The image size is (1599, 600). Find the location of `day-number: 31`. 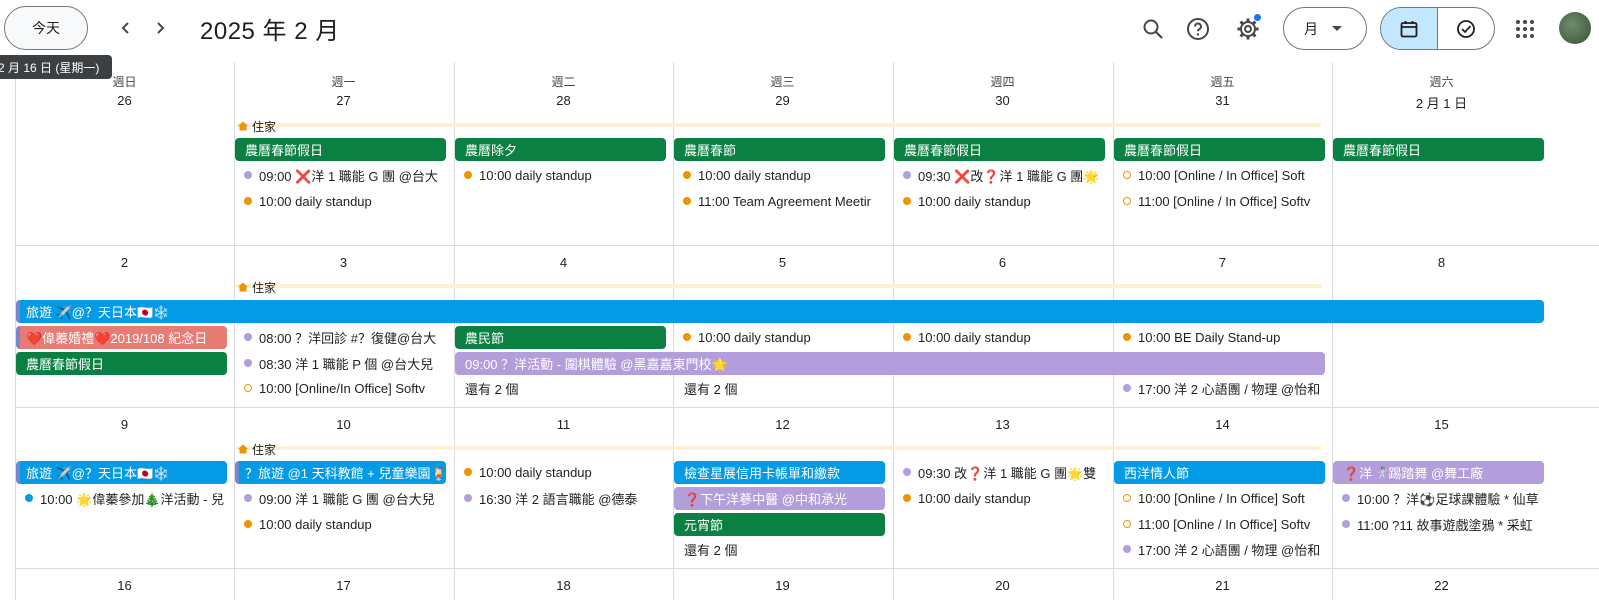

day-number: 31 is located at coordinates (1222, 100).